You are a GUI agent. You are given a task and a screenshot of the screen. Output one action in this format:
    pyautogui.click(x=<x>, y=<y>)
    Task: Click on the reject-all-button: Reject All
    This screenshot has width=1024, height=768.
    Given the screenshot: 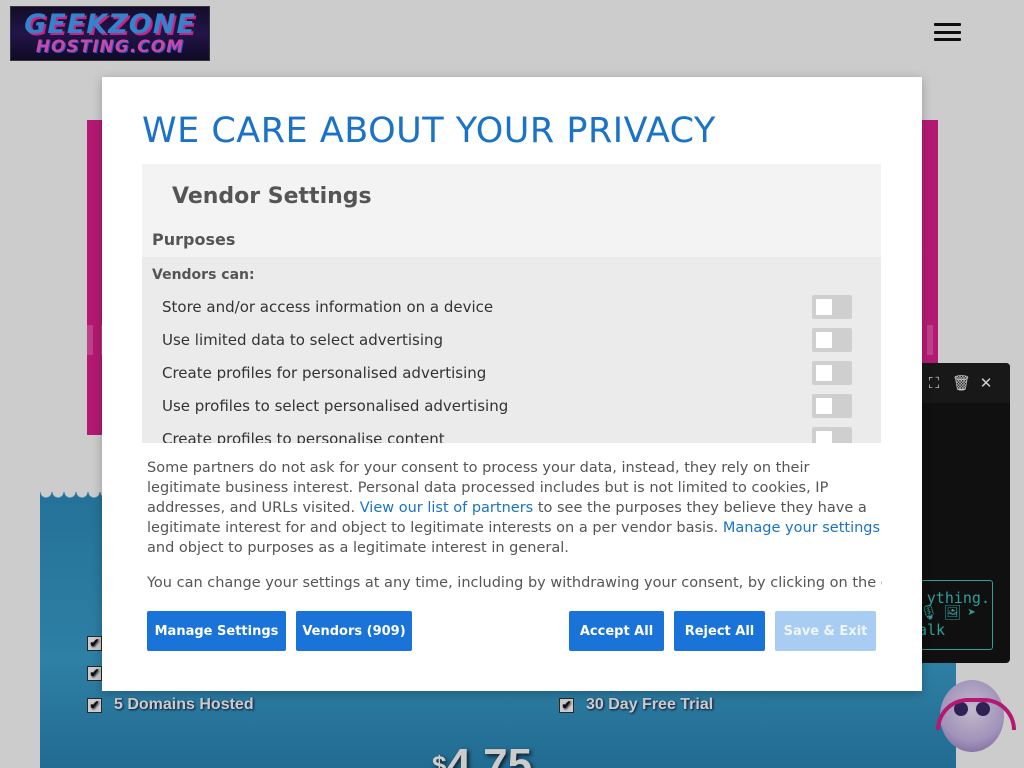 What is the action you would take?
    pyautogui.click(x=719, y=631)
    